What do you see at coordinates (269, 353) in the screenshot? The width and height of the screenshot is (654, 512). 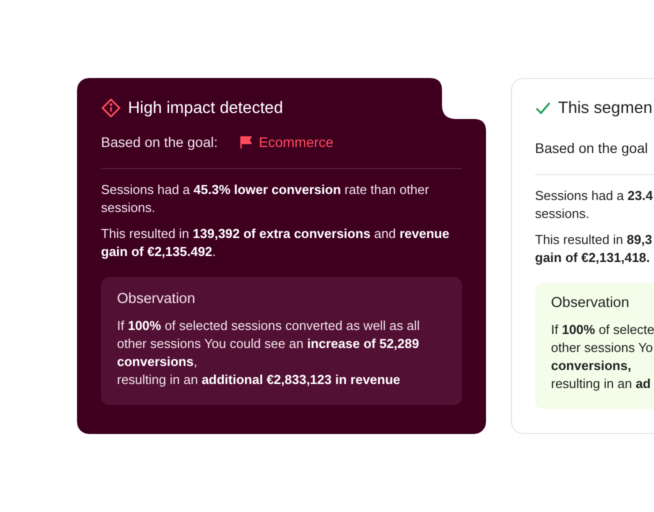 I see `observation-text: If 100% of selected sessions converted as well as all other sessions You could see an increase of 52,289 conversions, resulting in an additional €2,833,123 in revenue` at bounding box center [269, 353].